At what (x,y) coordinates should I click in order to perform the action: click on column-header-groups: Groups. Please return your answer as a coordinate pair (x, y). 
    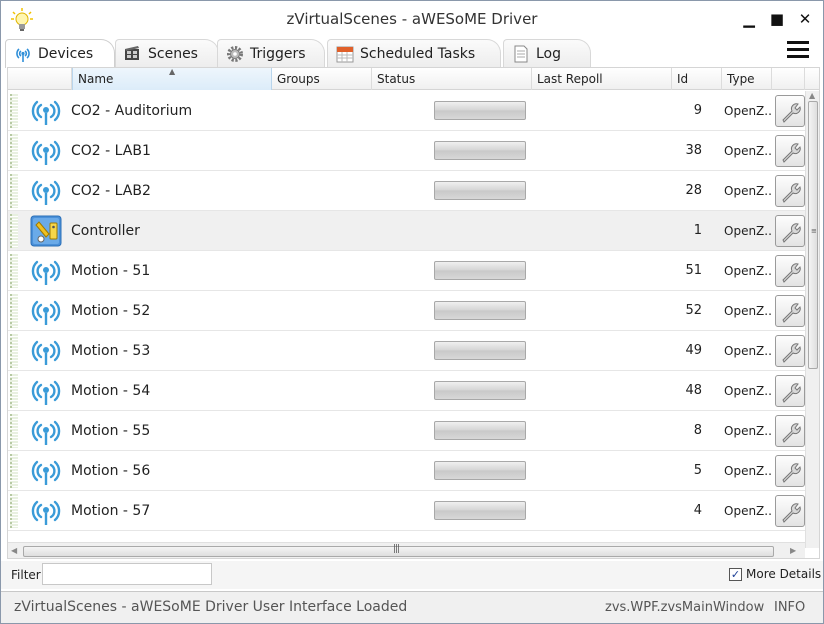
    Looking at the image, I should click on (322, 79).